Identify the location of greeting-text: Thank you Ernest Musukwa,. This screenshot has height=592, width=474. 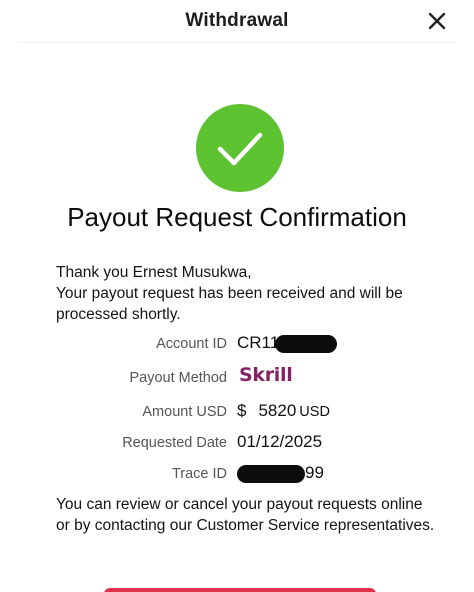
(154, 272).